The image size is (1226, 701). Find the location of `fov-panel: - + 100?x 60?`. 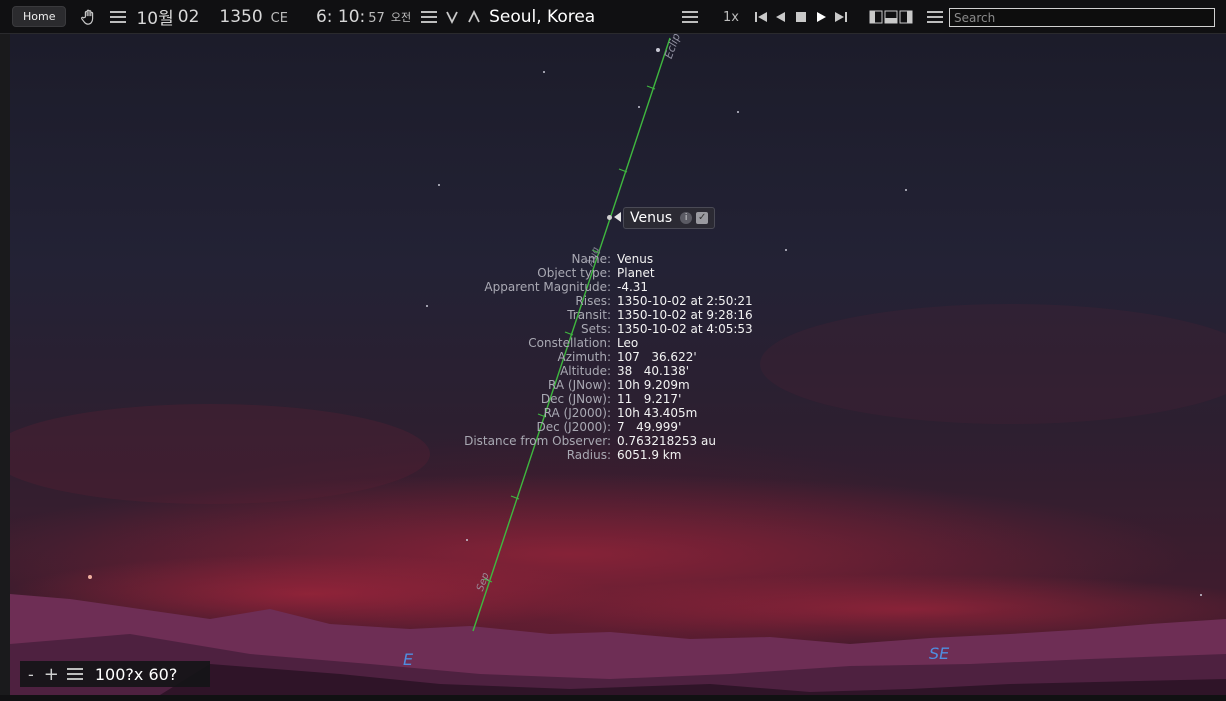

fov-panel: - + 100?x 60? is located at coordinates (115, 674).